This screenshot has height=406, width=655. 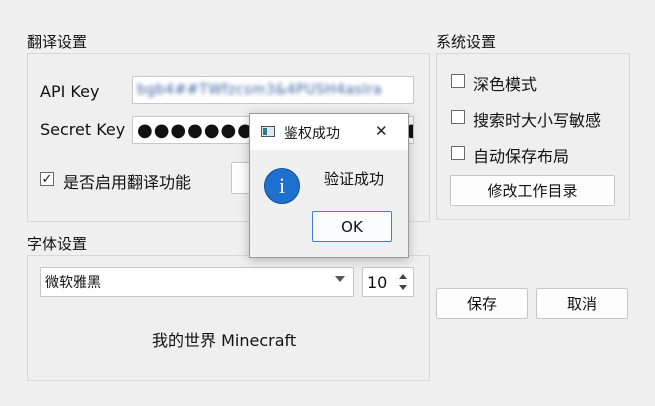 I want to click on font-preview-text: 我的世界 Minecraft, so click(x=224, y=340).